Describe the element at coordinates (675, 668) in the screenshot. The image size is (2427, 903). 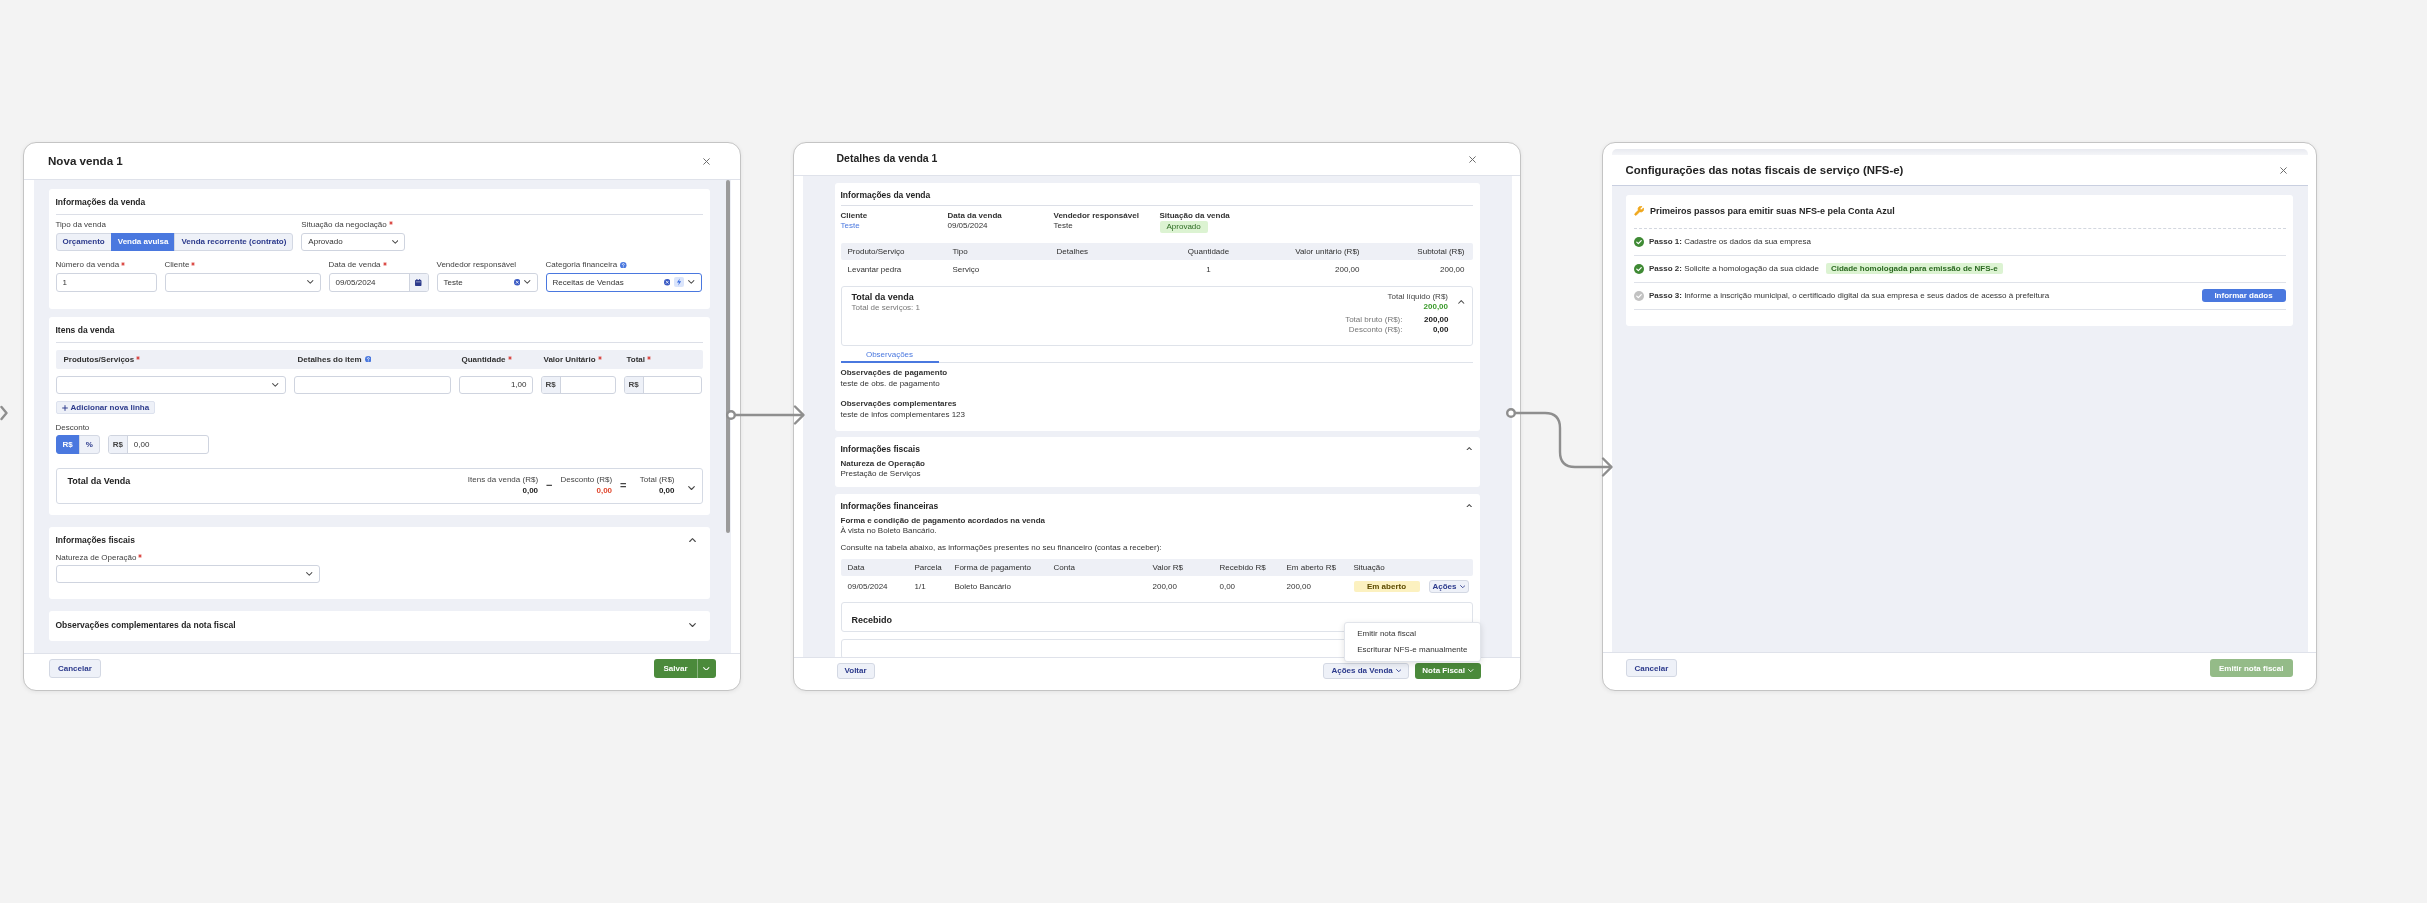
I see `save-button: Salvar` at that location.